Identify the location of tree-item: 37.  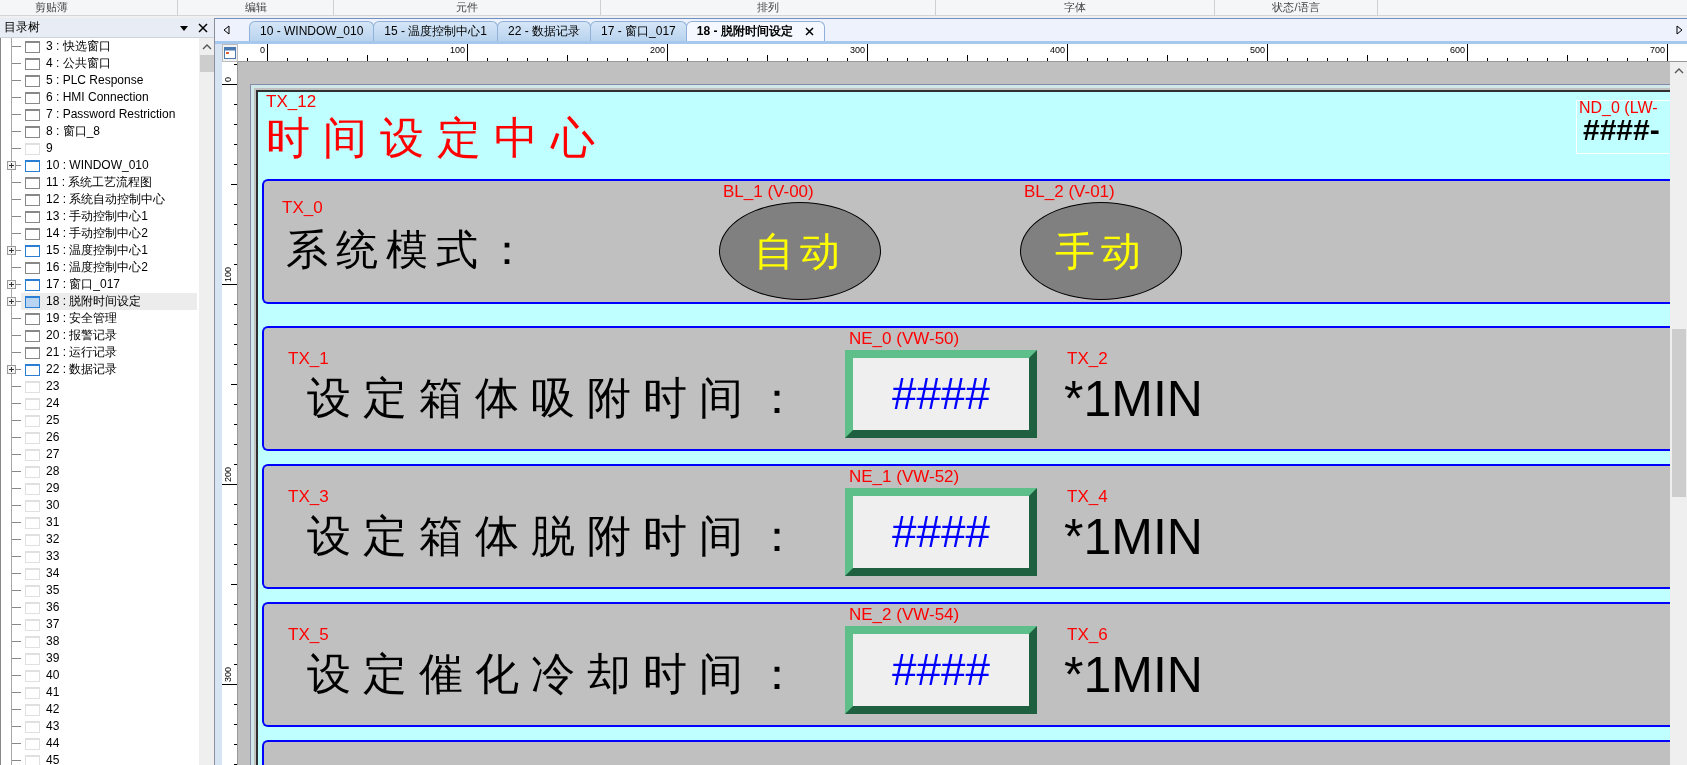
(99, 624).